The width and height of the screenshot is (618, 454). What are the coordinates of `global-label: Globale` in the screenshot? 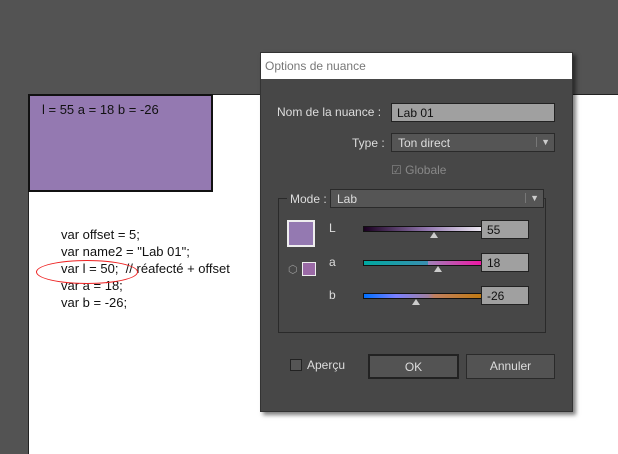 It's located at (426, 170).